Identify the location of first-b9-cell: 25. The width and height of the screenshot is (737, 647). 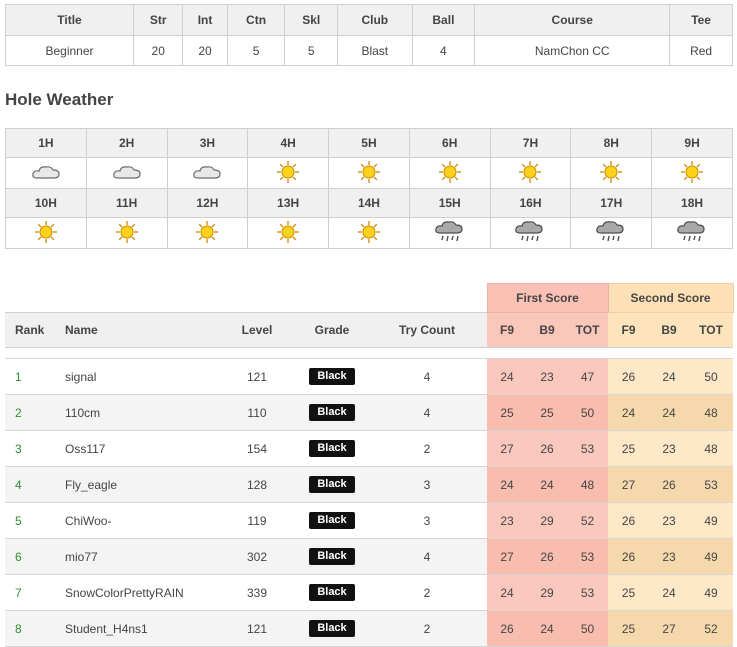
(547, 412).